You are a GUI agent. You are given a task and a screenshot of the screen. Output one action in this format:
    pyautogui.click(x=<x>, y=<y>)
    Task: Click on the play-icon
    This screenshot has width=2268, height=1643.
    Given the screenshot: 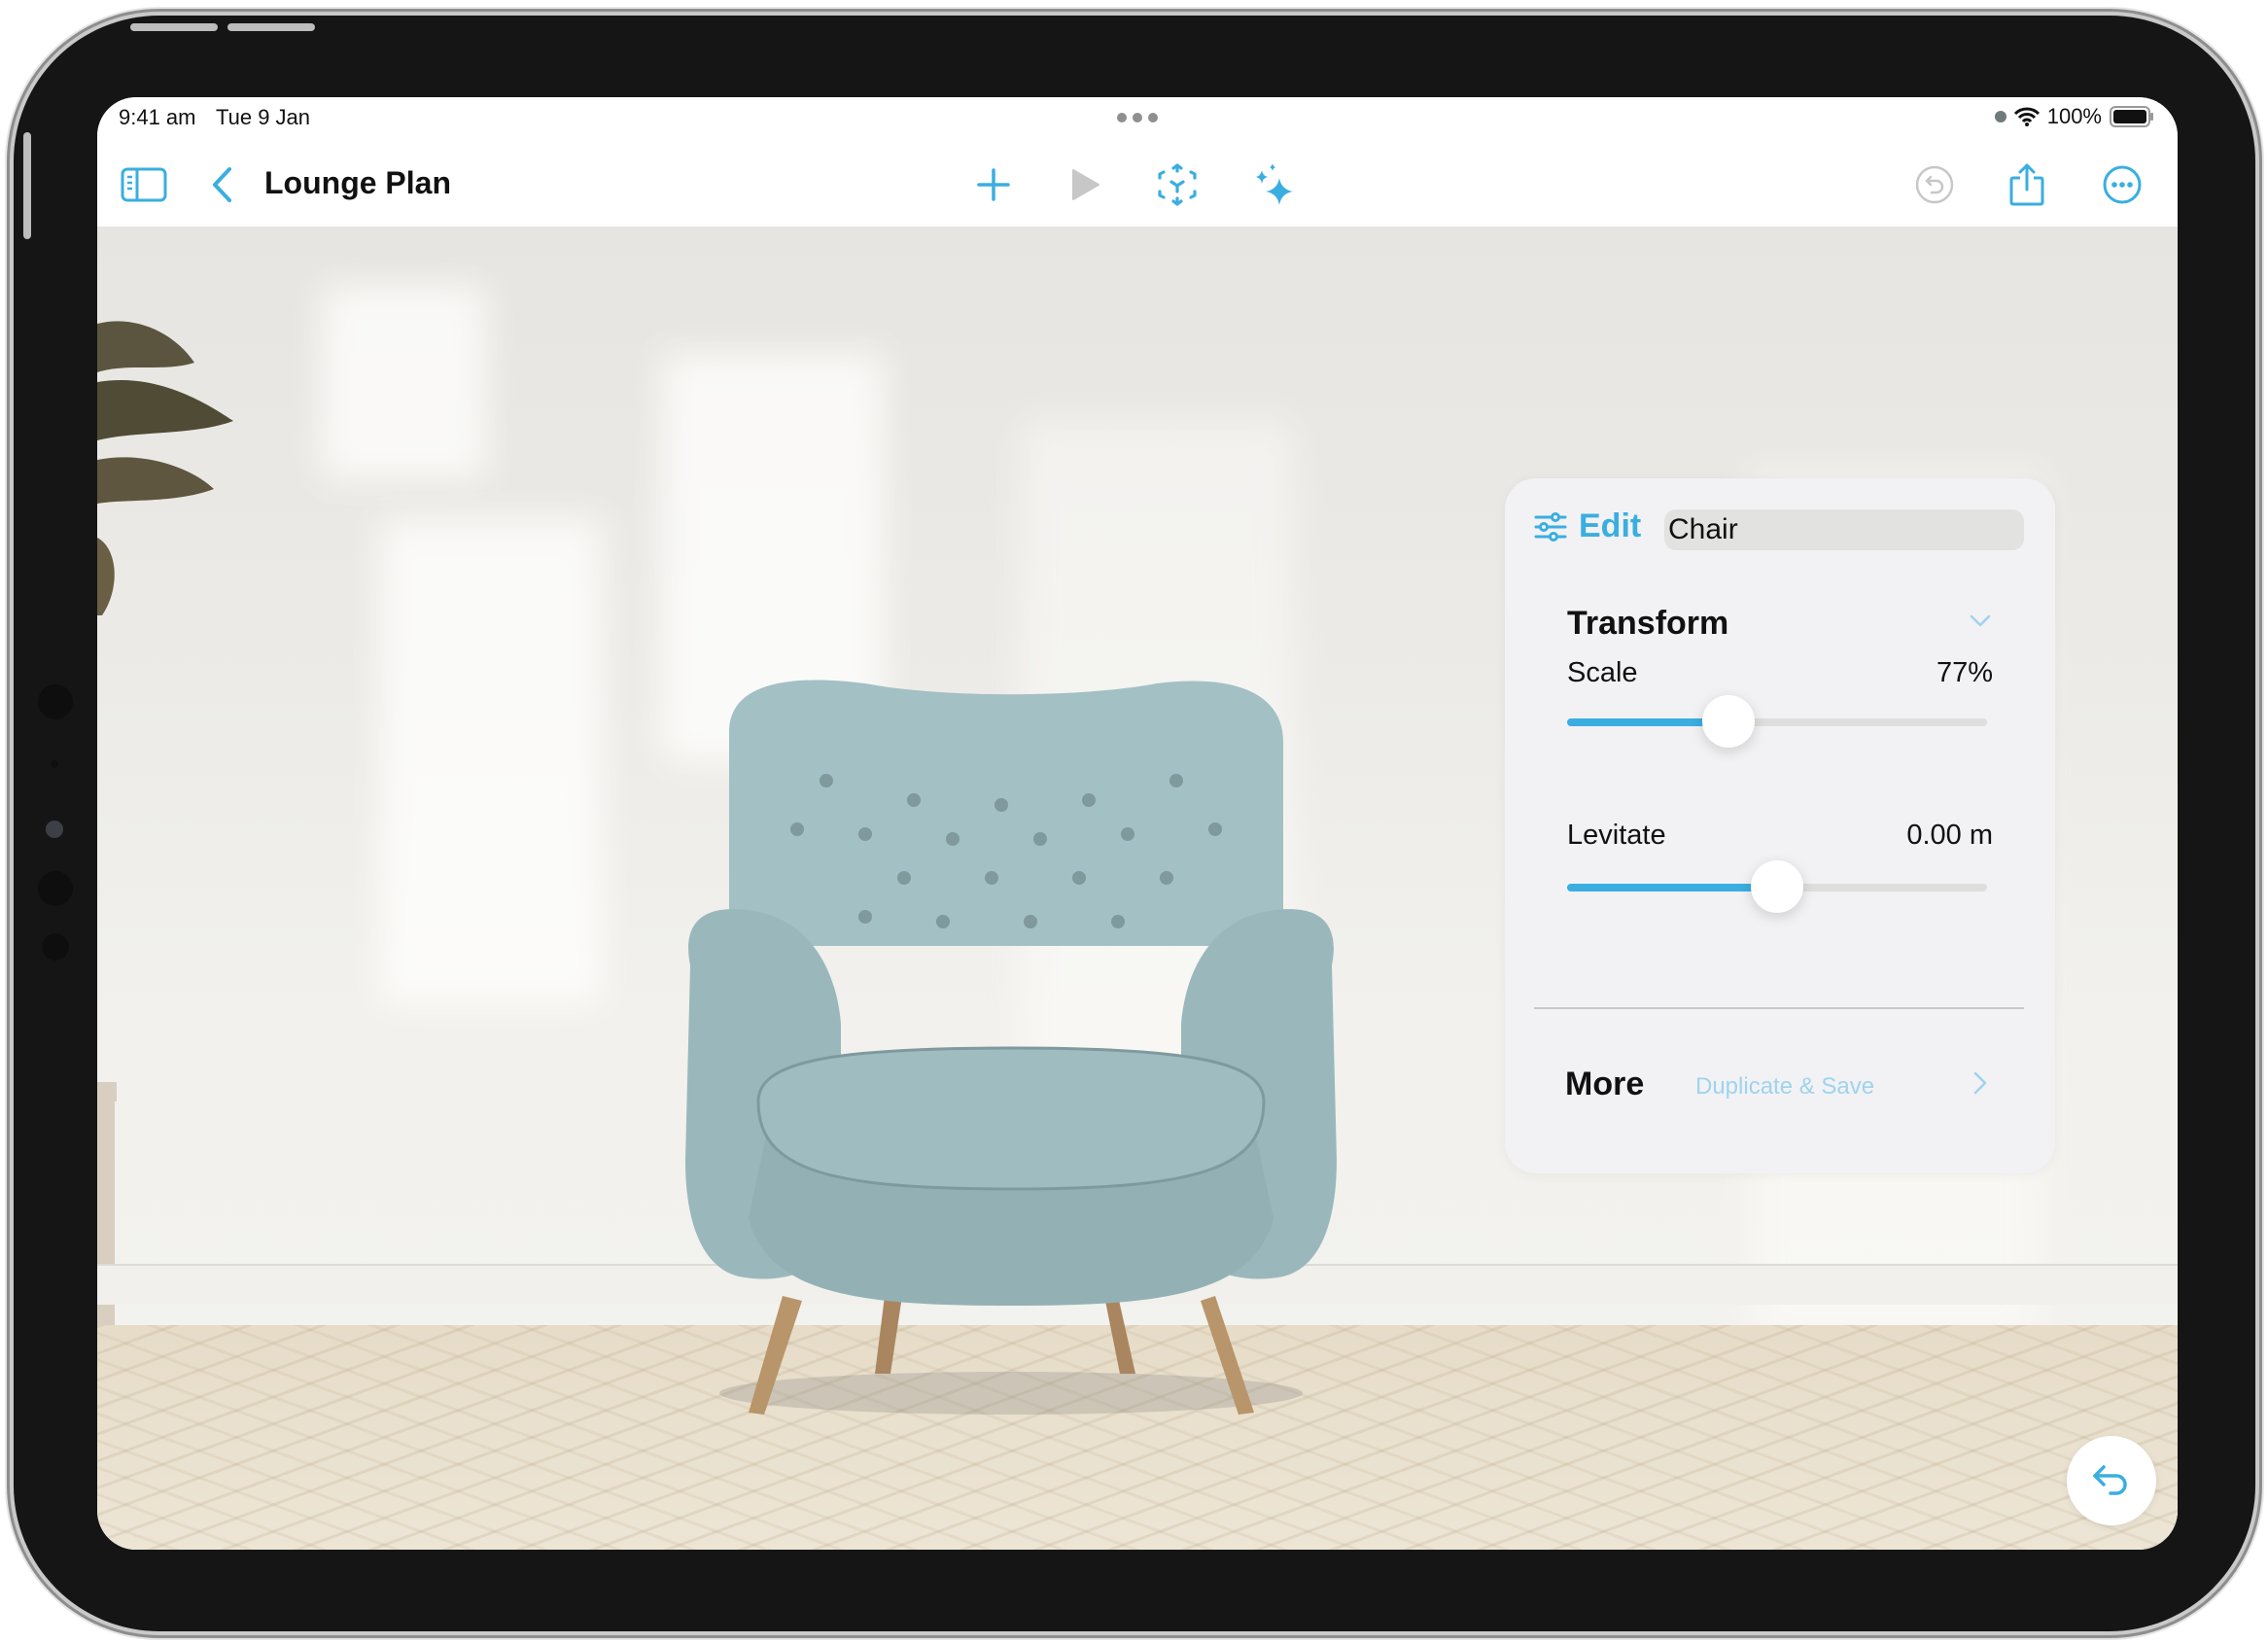 What is the action you would take?
    pyautogui.click(x=1086, y=184)
    